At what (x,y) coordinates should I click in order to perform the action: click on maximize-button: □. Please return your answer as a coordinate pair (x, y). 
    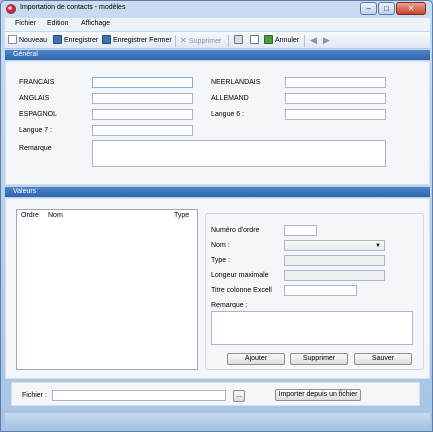
    Looking at the image, I should click on (386, 8).